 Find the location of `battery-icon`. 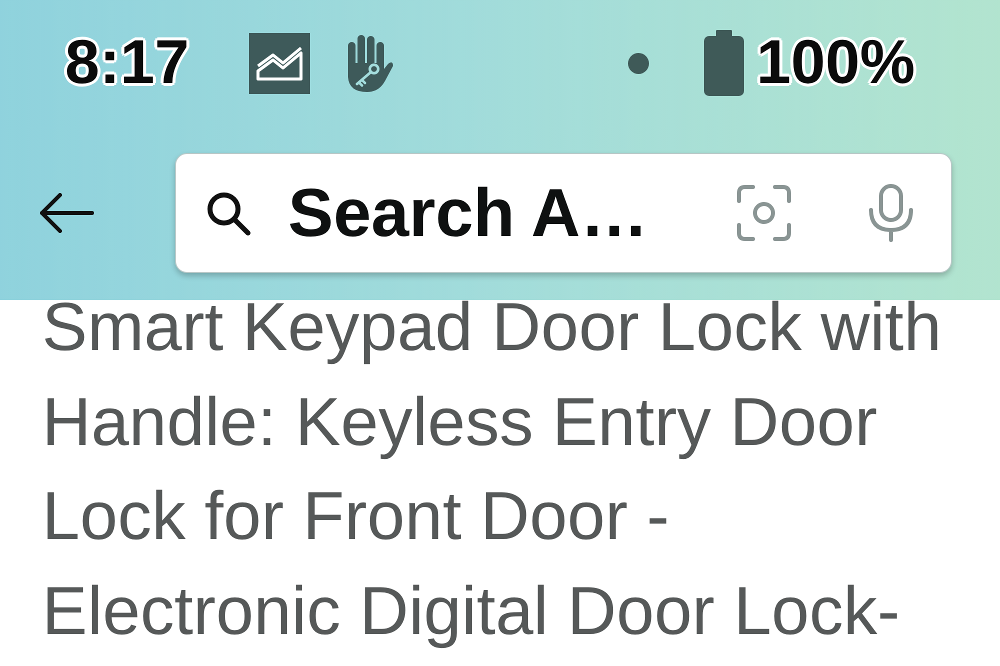

battery-icon is located at coordinates (724, 63).